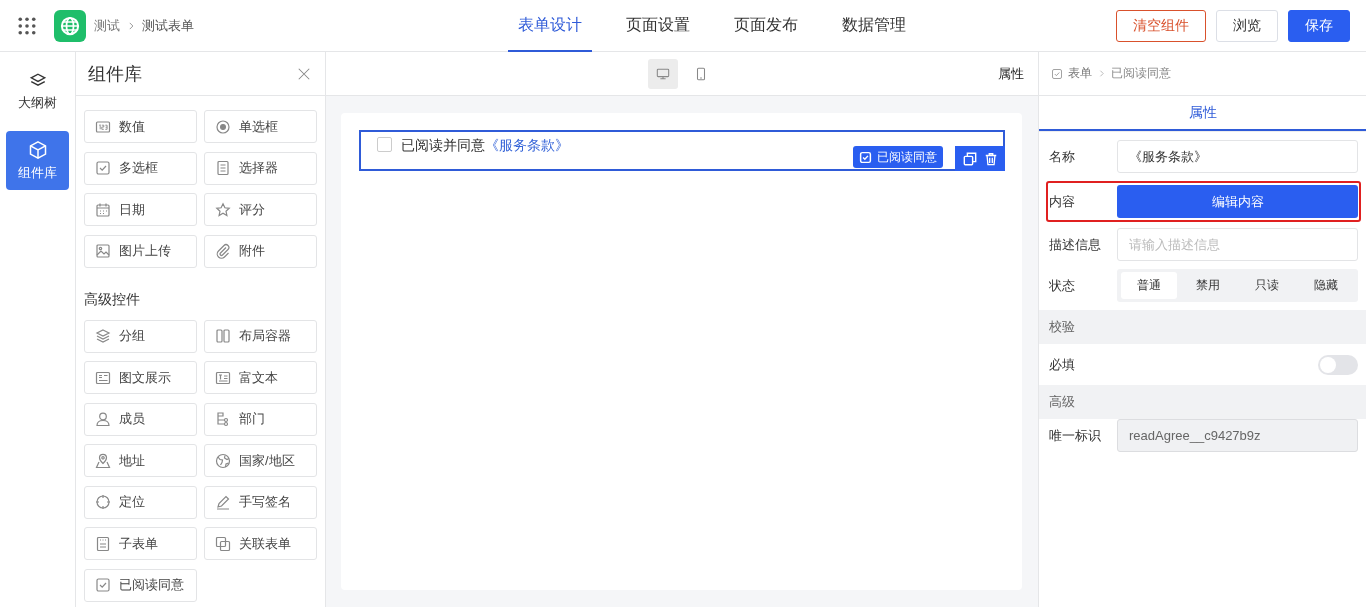 This screenshot has height=607, width=1366. What do you see at coordinates (103, 543) in the screenshot?
I see `table-icon` at bounding box center [103, 543].